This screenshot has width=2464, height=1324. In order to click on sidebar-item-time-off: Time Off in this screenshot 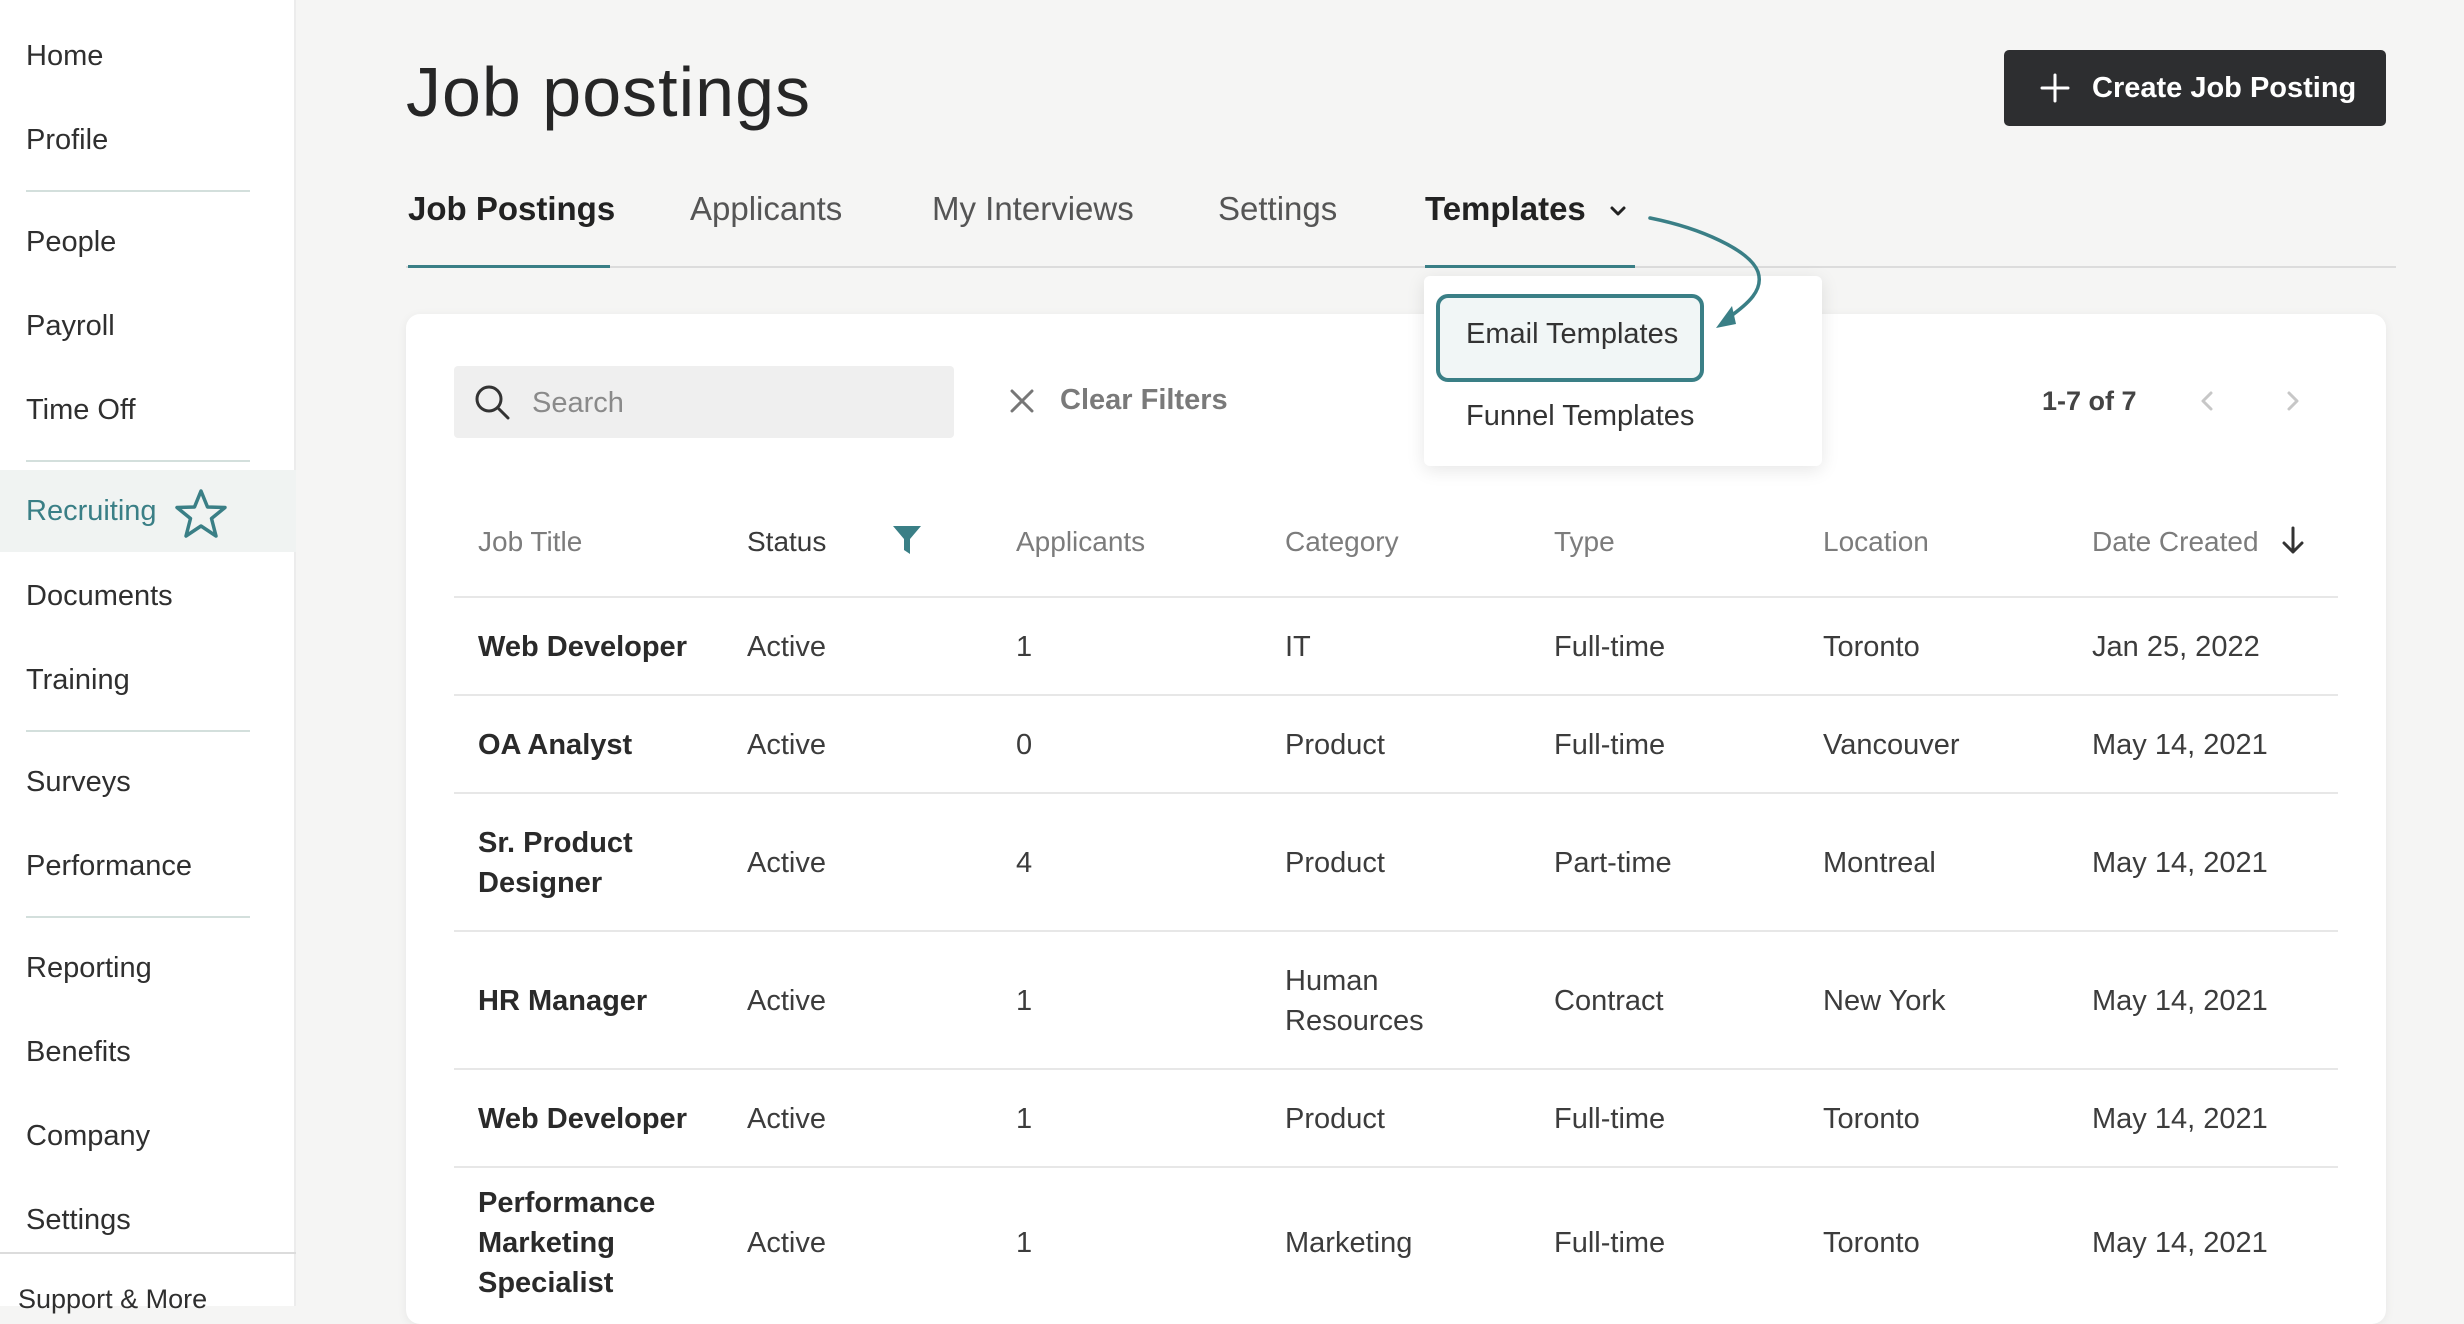, I will do `click(148, 410)`.